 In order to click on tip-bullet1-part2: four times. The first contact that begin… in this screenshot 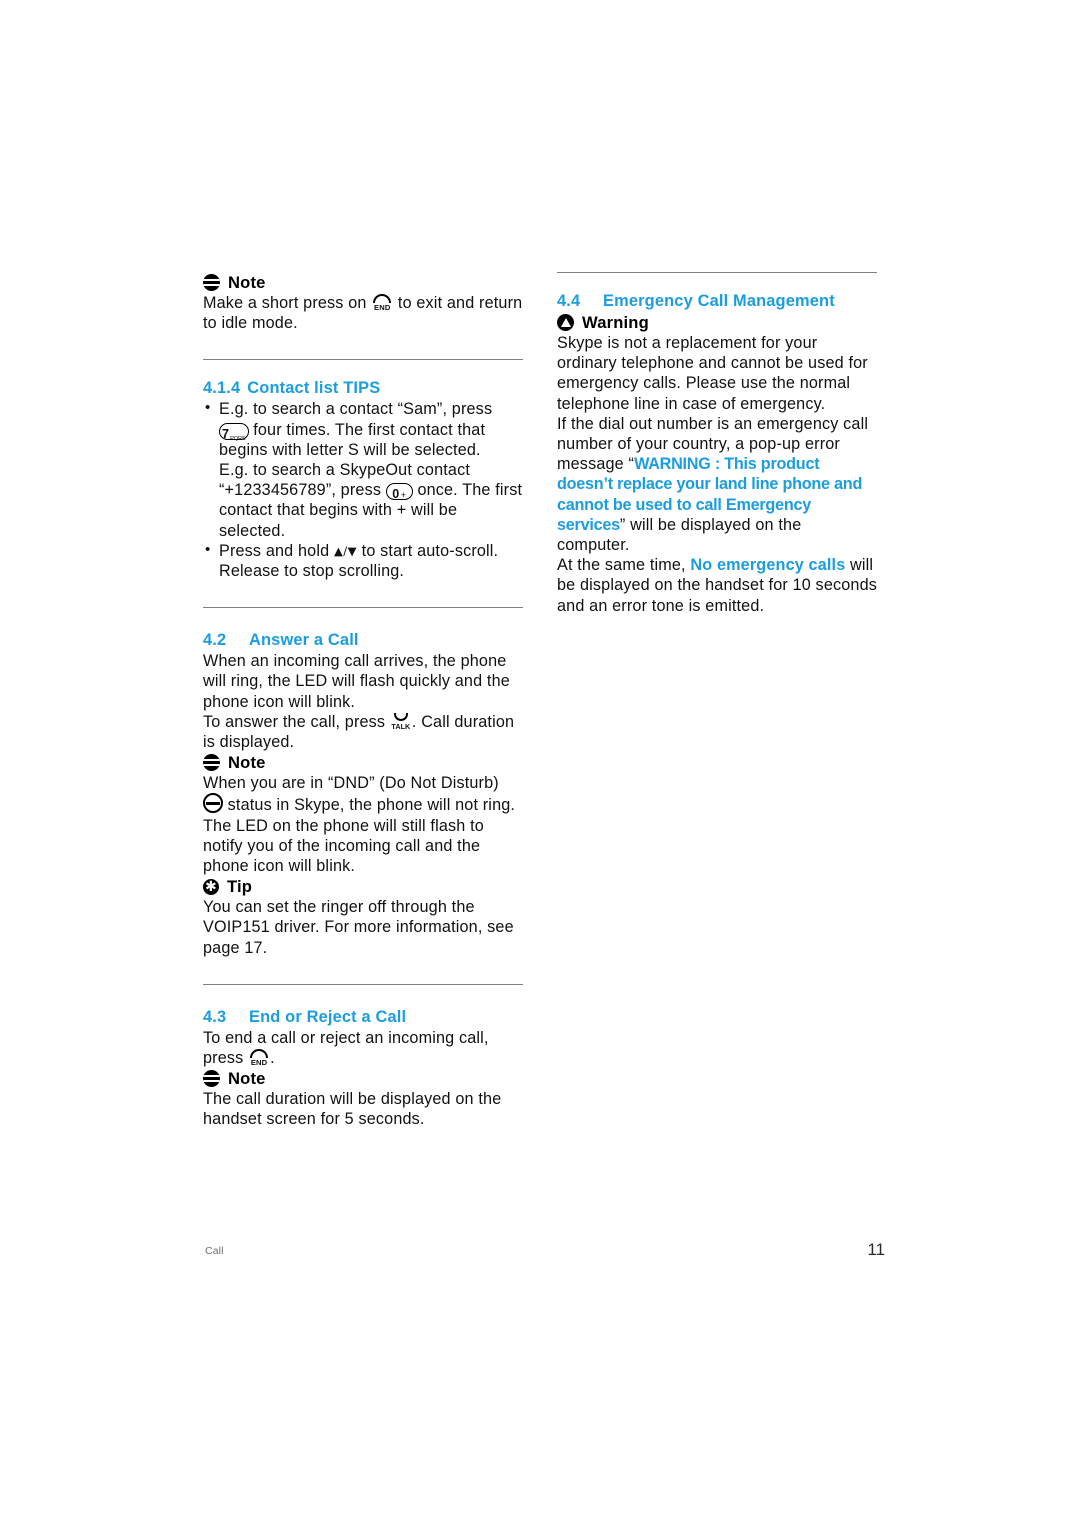, I will do `click(352, 439)`.